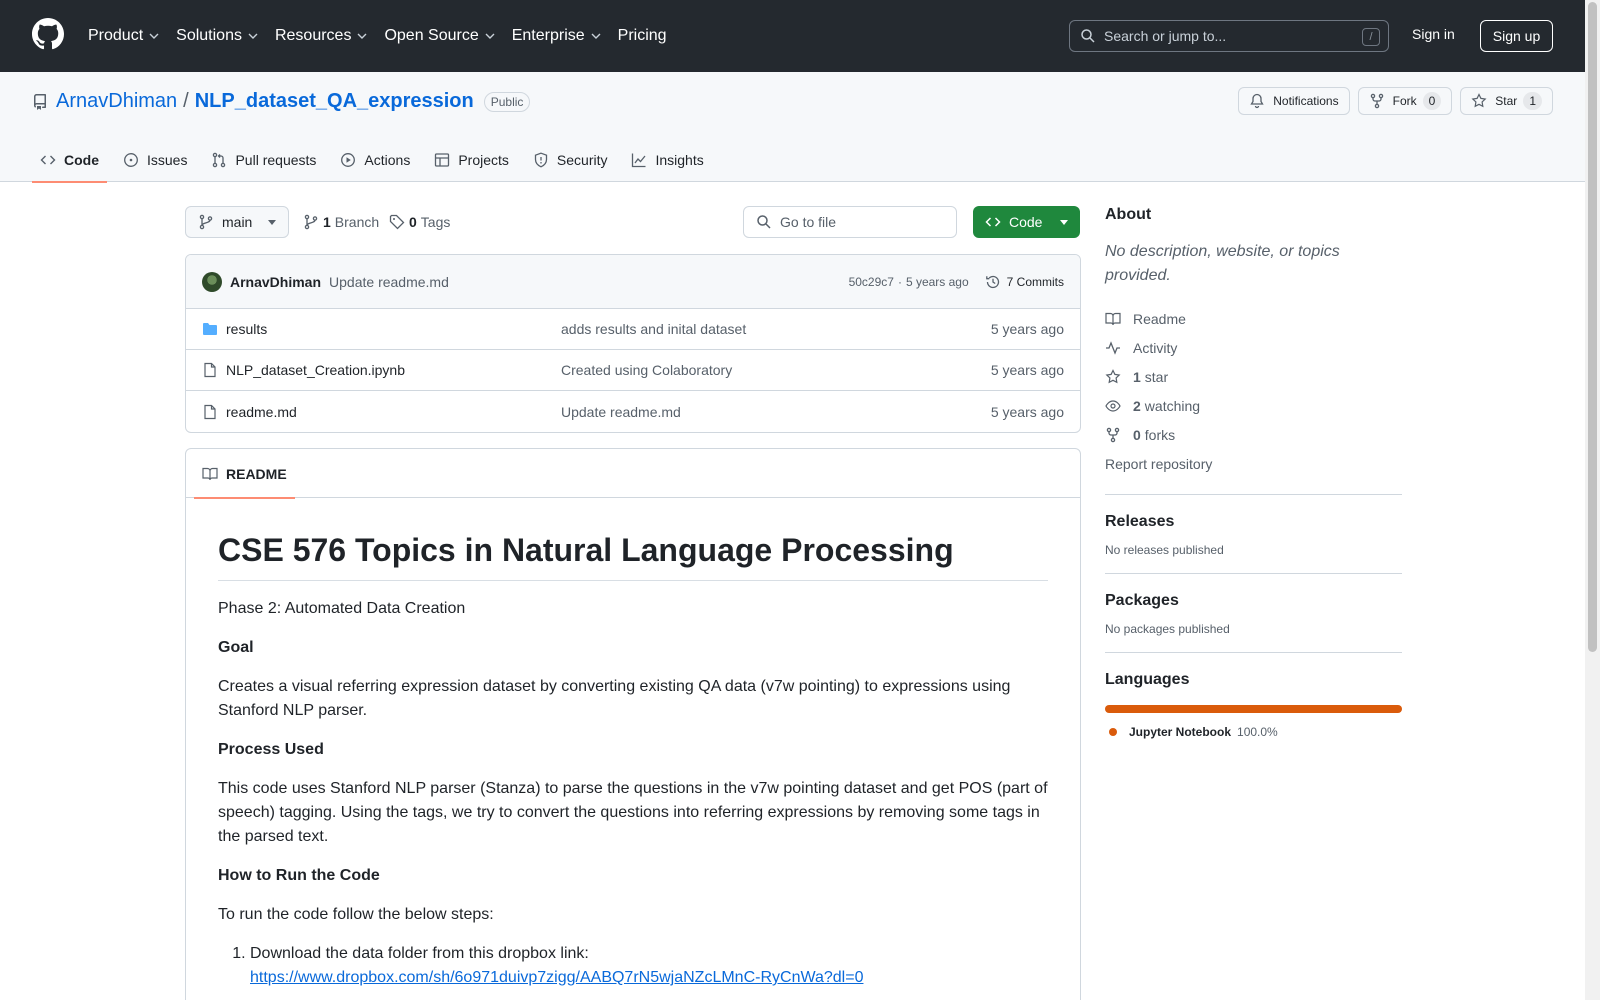  Describe the element at coordinates (764, 222) in the screenshot. I see `search-icon` at that location.